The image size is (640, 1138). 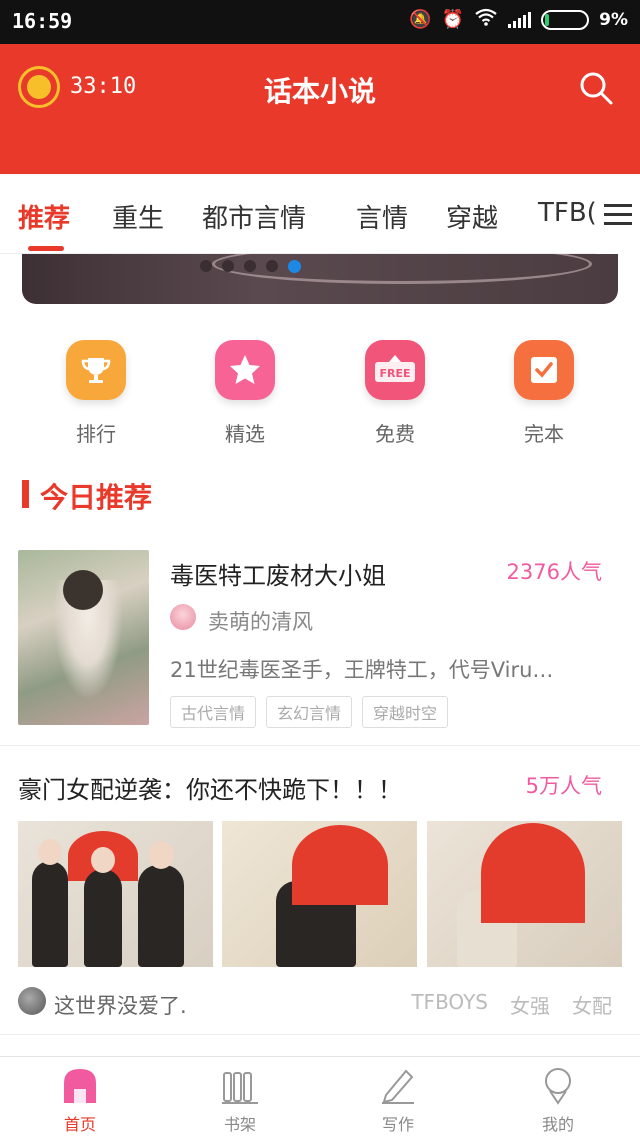 I want to click on book-tag: TFBOYS, so click(x=449, y=1004).